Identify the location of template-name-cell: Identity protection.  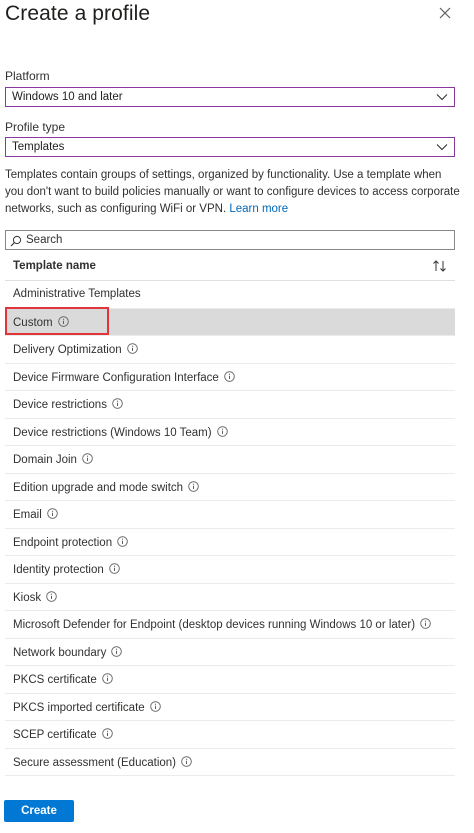
(66, 569).